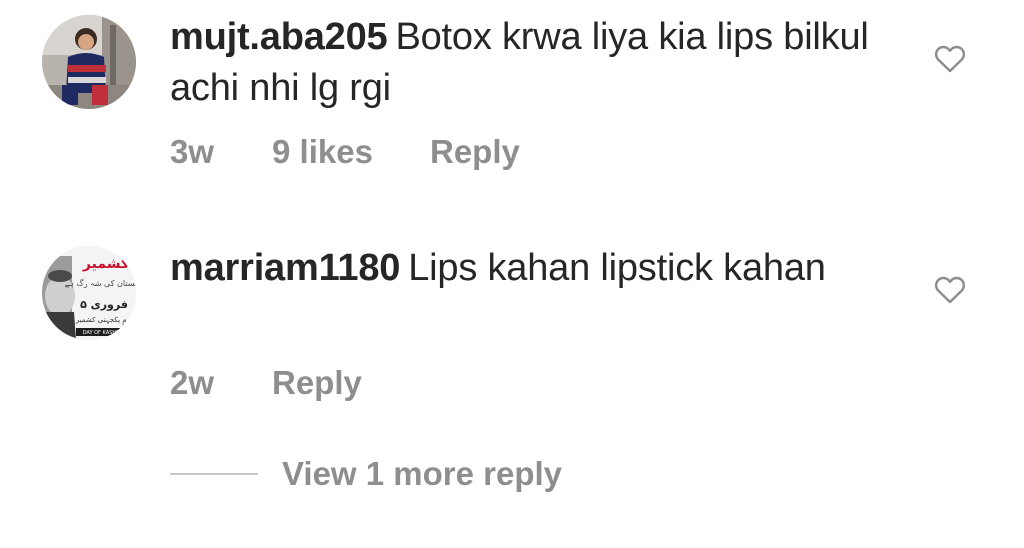 The width and height of the screenshot is (1024, 548). What do you see at coordinates (104, 333) in the screenshot?
I see `avatar-banner-text: DAY OF KASHMIR` at bounding box center [104, 333].